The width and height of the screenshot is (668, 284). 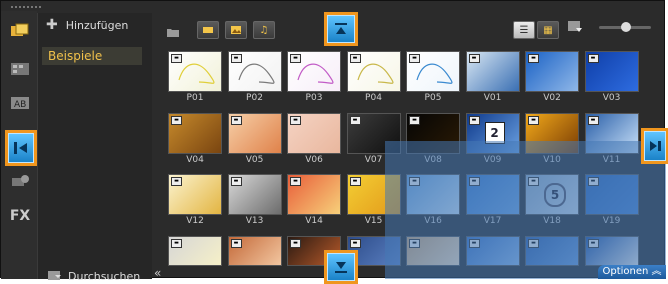 What do you see at coordinates (341, 29) in the screenshot?
I see `scroll-to-top-button` at bounding box center [341, 29].